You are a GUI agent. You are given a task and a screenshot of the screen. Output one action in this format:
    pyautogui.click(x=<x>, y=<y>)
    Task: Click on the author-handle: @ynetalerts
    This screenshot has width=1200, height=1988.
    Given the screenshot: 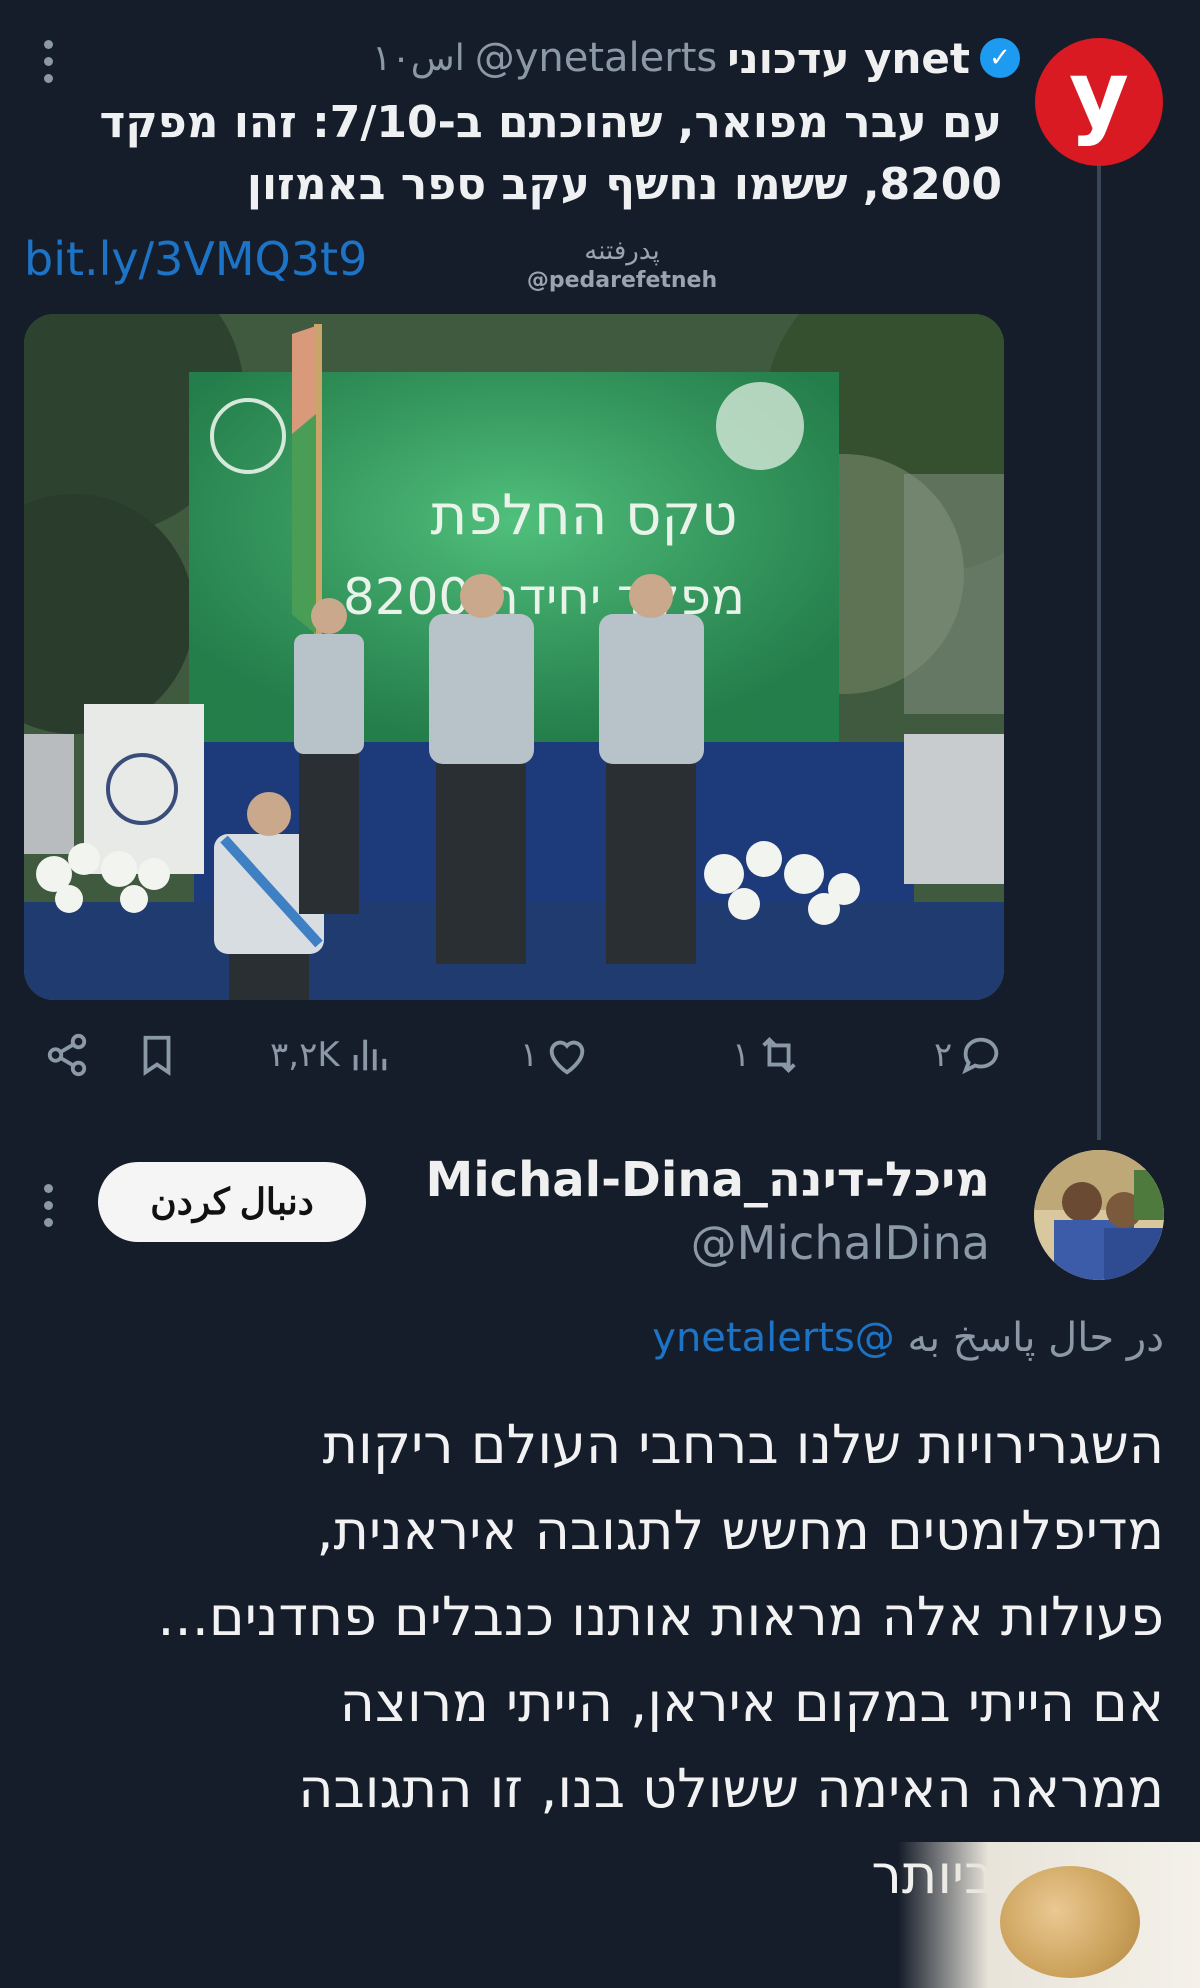 What is the action you would take?
    pyautogui.click(x=596, y=58)
    